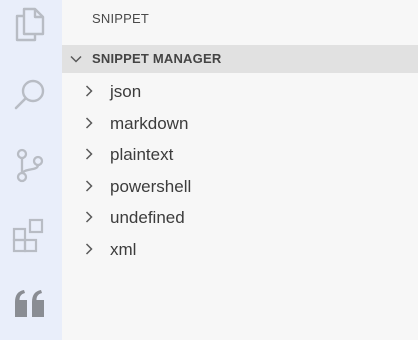 The height and width of the screenshot is (340, 418). I want to click on tree-item-markdown: markdown, so click(240, 124).